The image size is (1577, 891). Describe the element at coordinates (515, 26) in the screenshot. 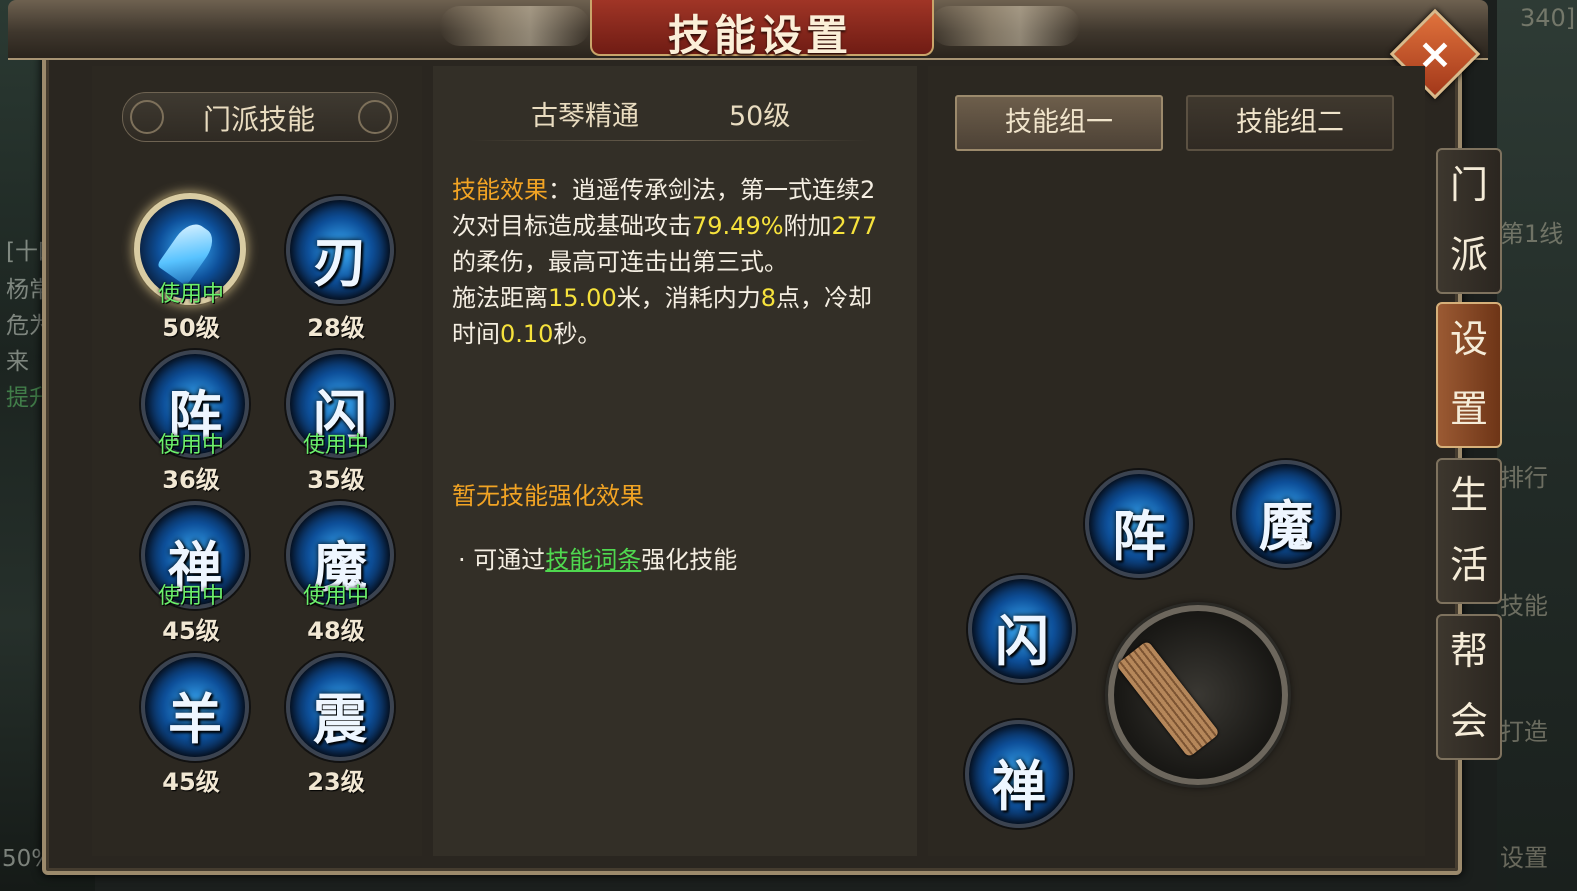

I see `dragon-ornament-left` at that location.